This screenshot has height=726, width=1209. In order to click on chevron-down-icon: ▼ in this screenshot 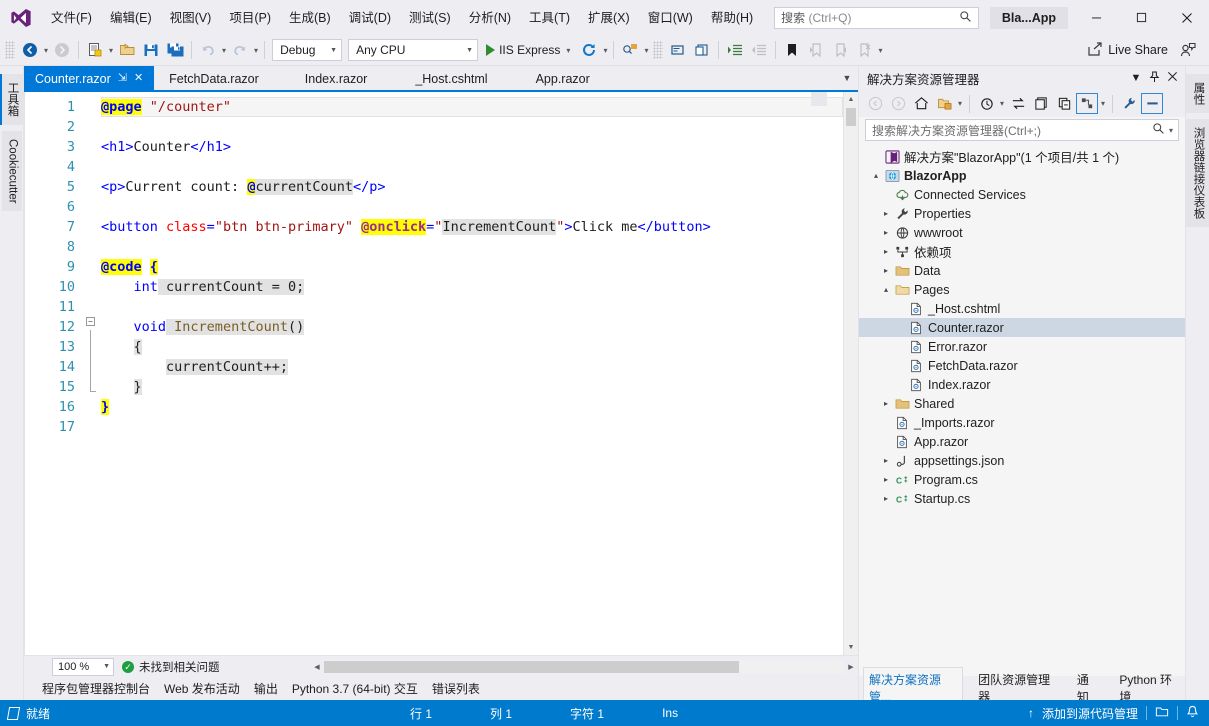, I will do `click(1136, 78)`.